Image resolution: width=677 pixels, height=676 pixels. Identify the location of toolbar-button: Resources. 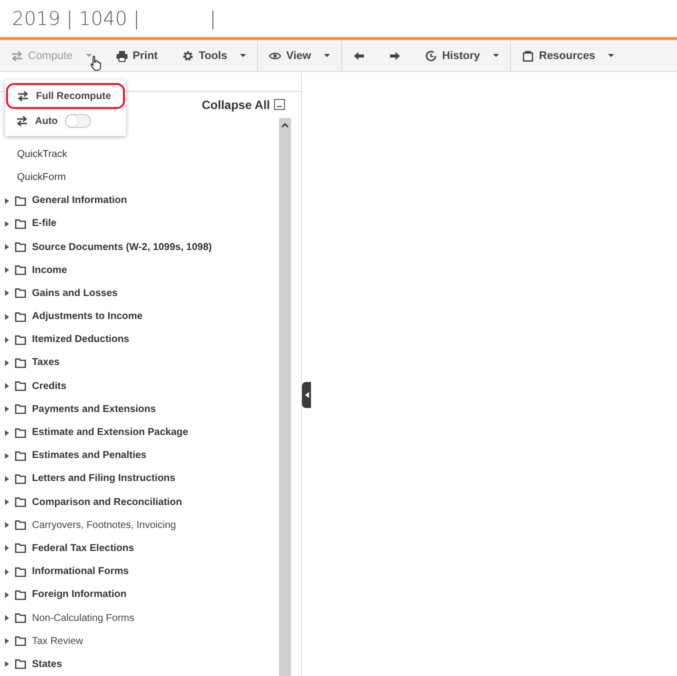
(568, 56).